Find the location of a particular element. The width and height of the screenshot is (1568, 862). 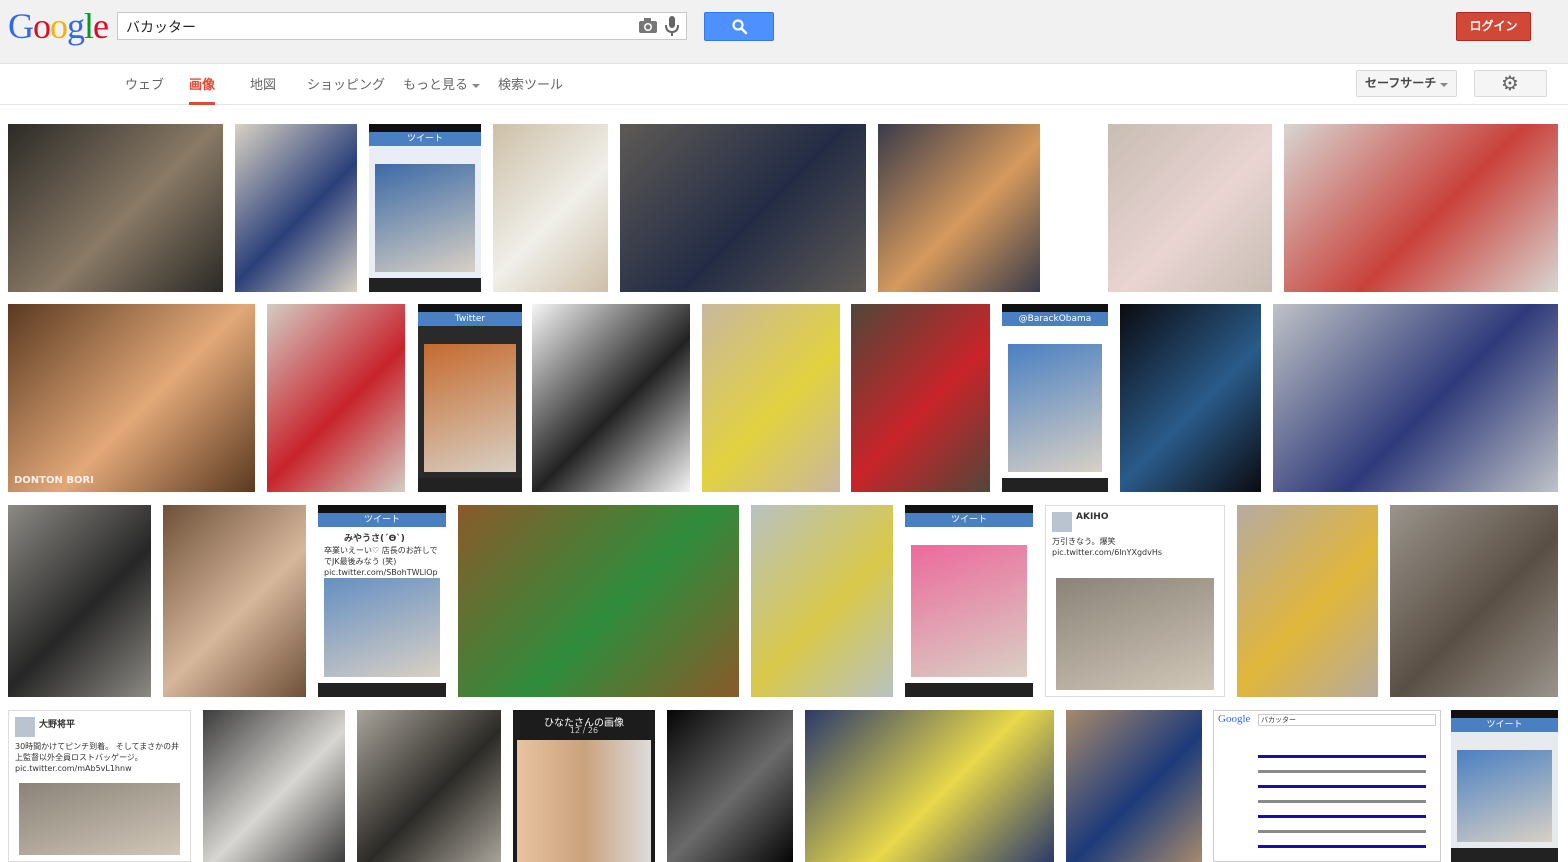

image-result: AKIHO 万引きなう。爆笑 pic.twitter.com/6lnYXgdvHs is located at coordinates (1135, 601).